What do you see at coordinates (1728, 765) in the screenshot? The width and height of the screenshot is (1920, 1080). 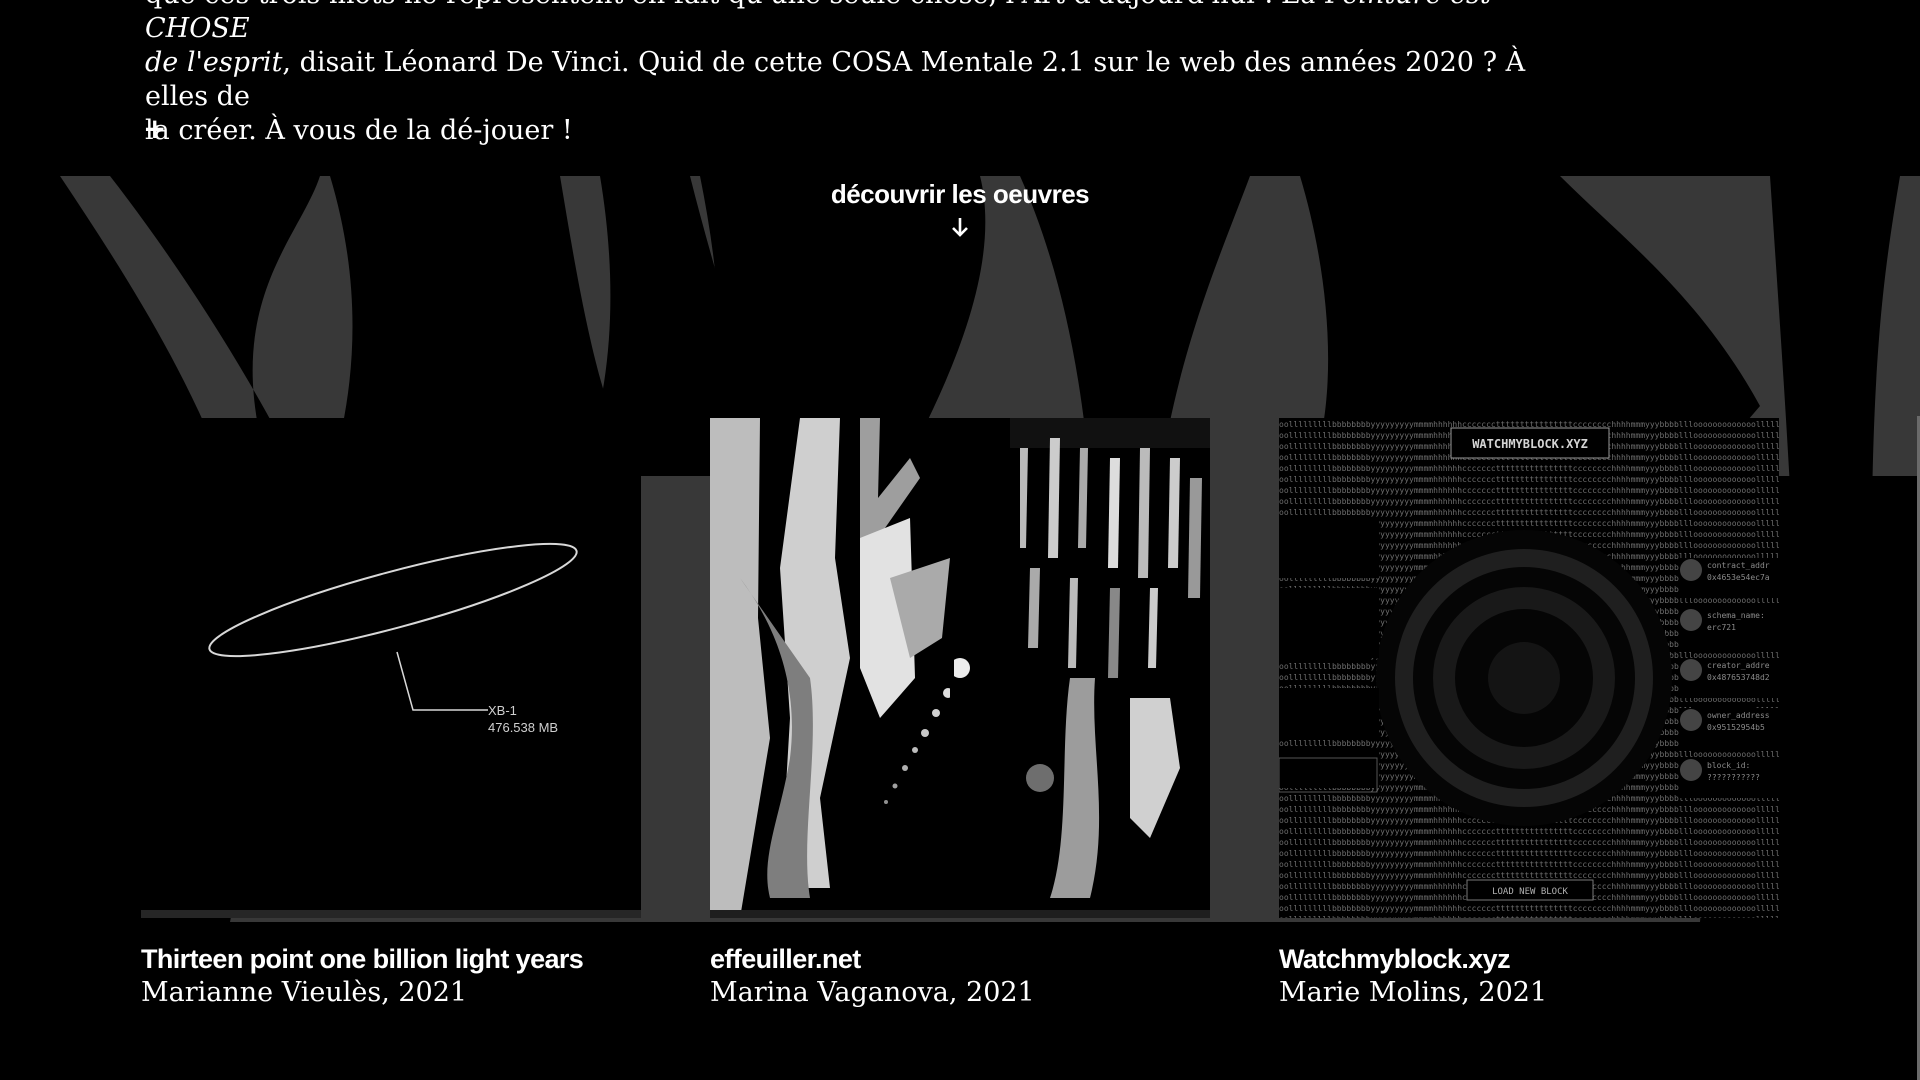 I see `svg-text: block_id:` at bounding box center [1728, 765].